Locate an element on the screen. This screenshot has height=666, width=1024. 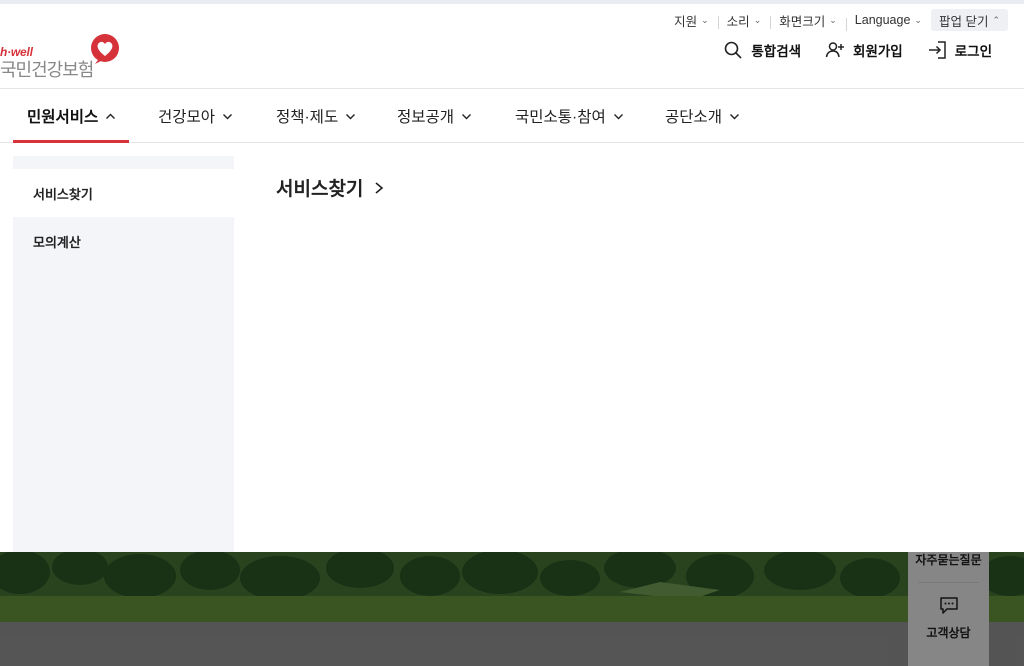
join-button: 회원가입 is located at coordinates (864, 50).